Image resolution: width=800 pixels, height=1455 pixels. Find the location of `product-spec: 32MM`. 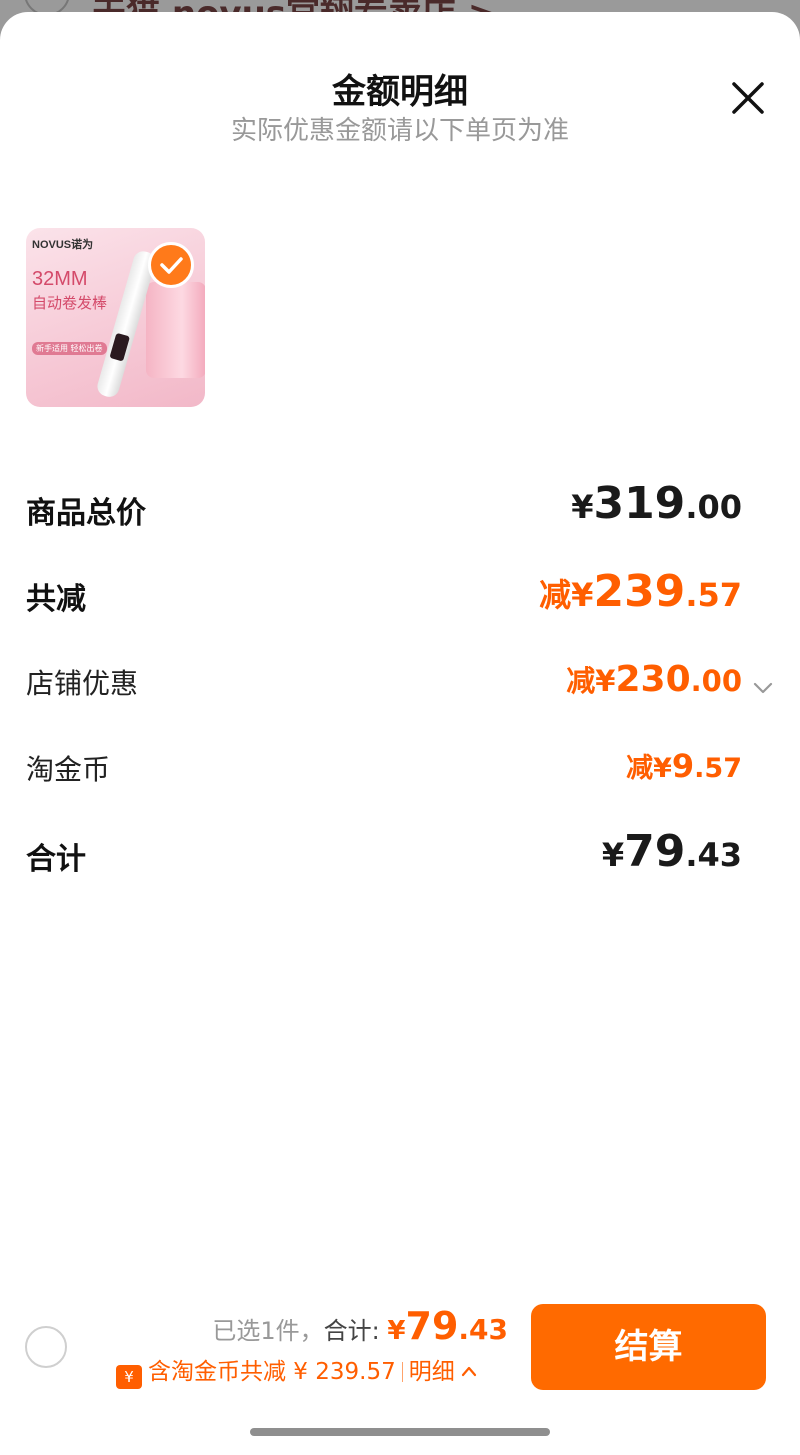

product-spec: 32MM is located at coordinates (60, 279).